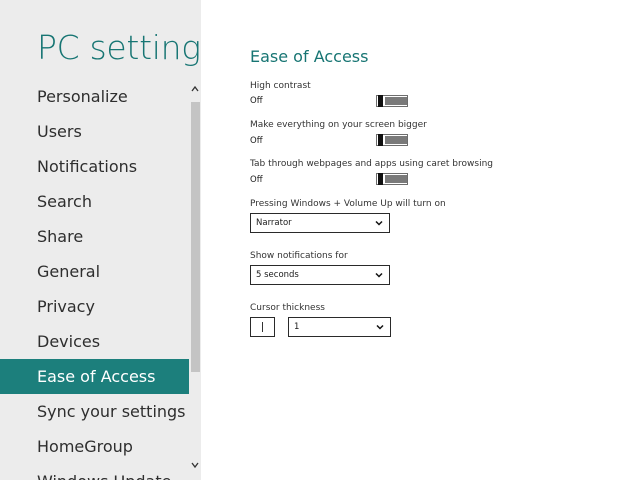 The height and width of the screenshot is (480, 640). Describe the element at coordinates (277, 275) in the screenshot. I see `dropdown-value: 5 seconds` at that location.